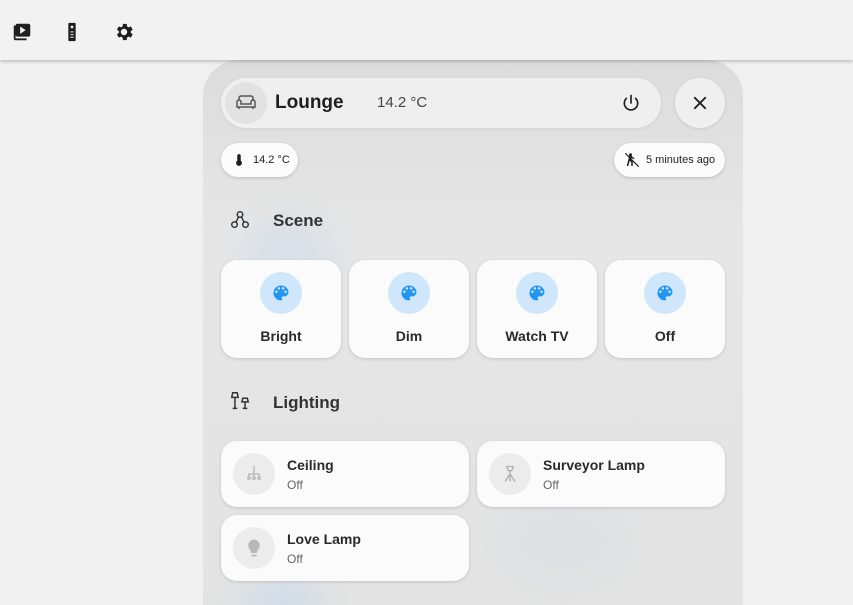  Describe the element at coordinates (124, 32) in the screenshot. I see `settings-gear-icon` at that location.